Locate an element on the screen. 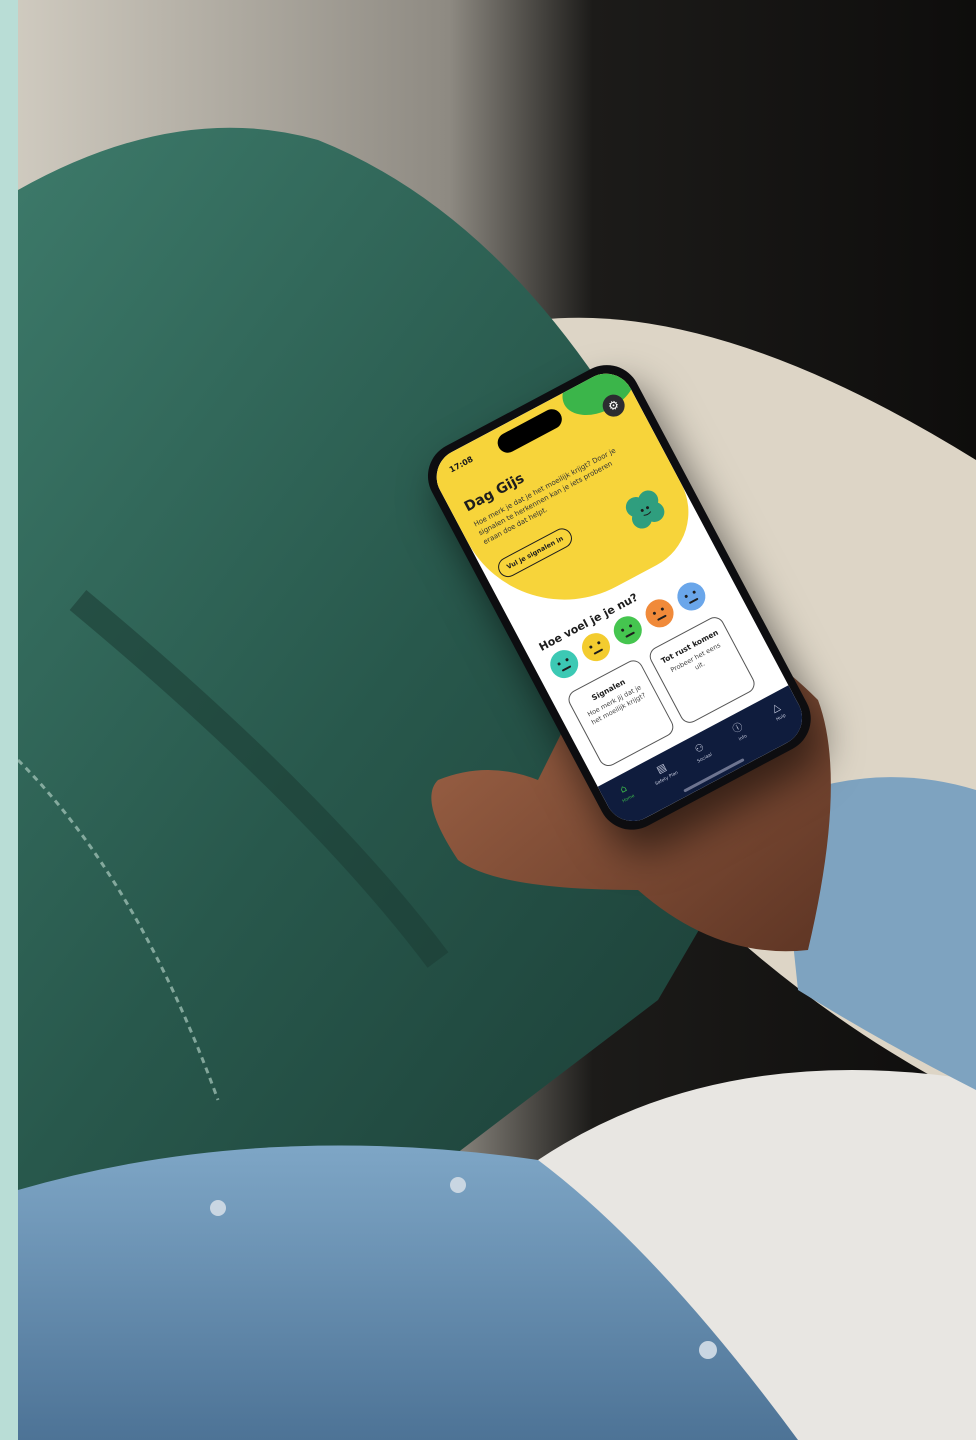  home-icon: ⌂ is located at coordinates (623, 789).